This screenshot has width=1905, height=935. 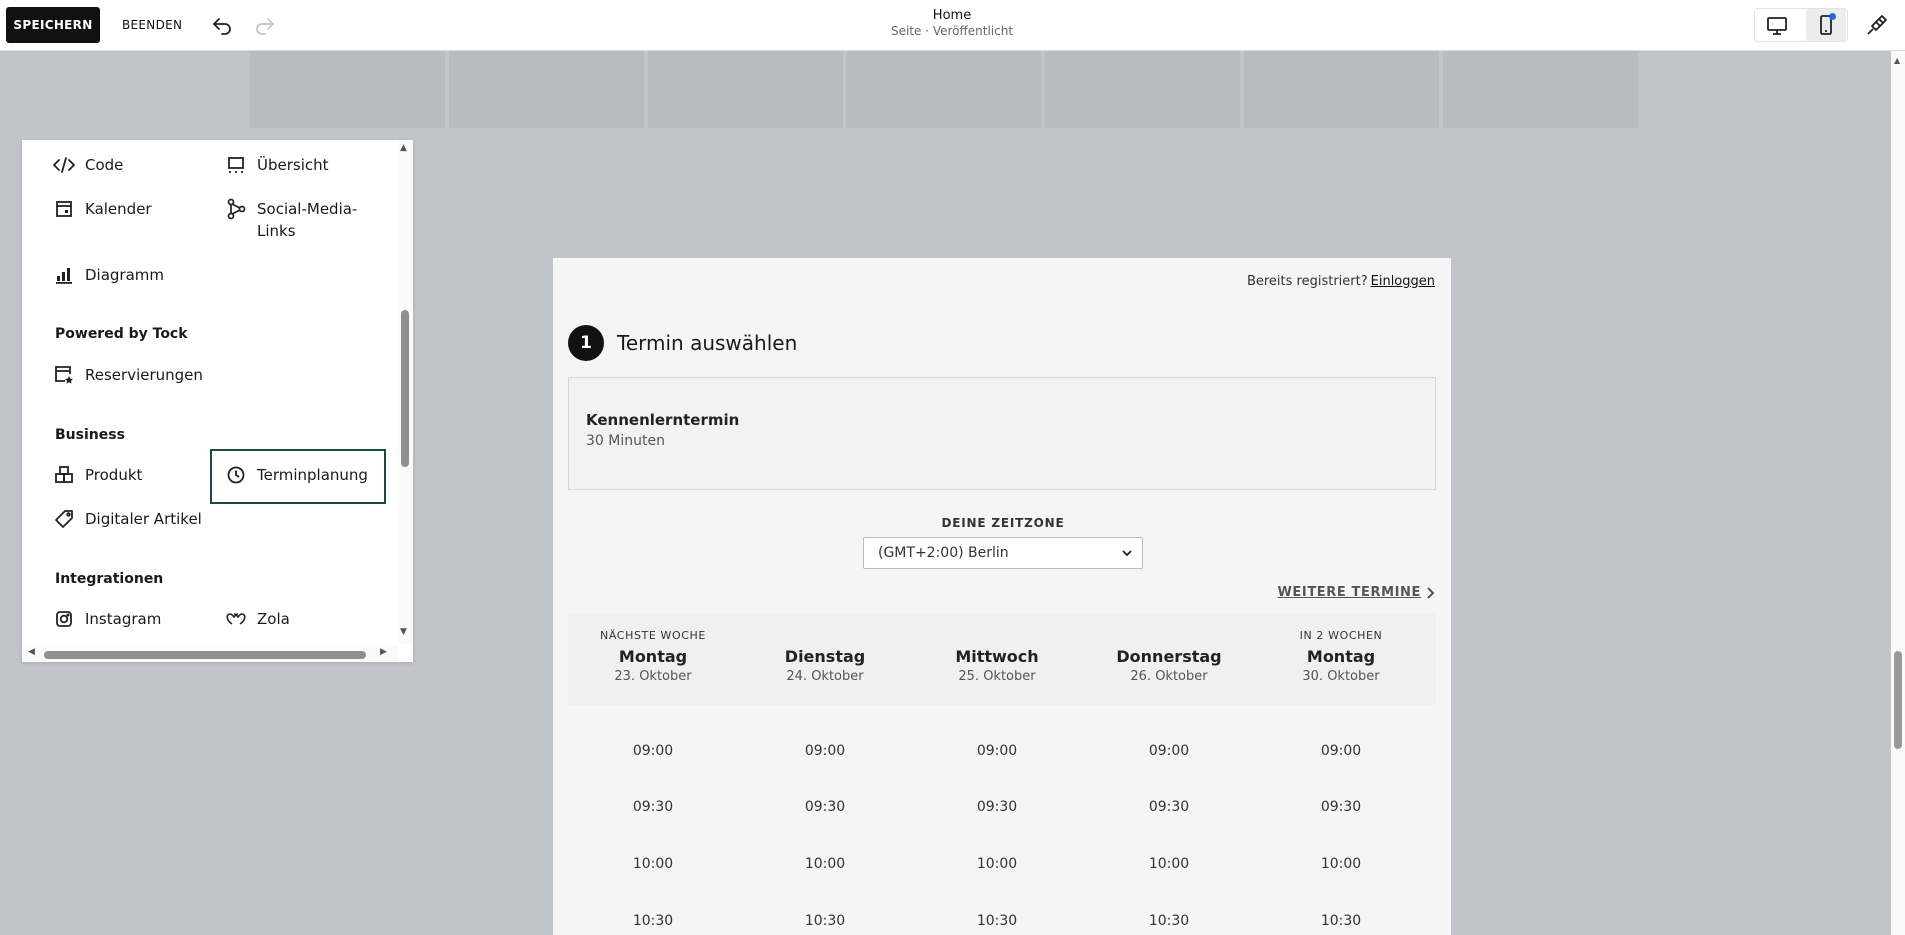 What do you see at coordinates (205, 655) in the screenshot?
I see `panel-horizontal-scroll-thumb` at bounding box center [205, 655].